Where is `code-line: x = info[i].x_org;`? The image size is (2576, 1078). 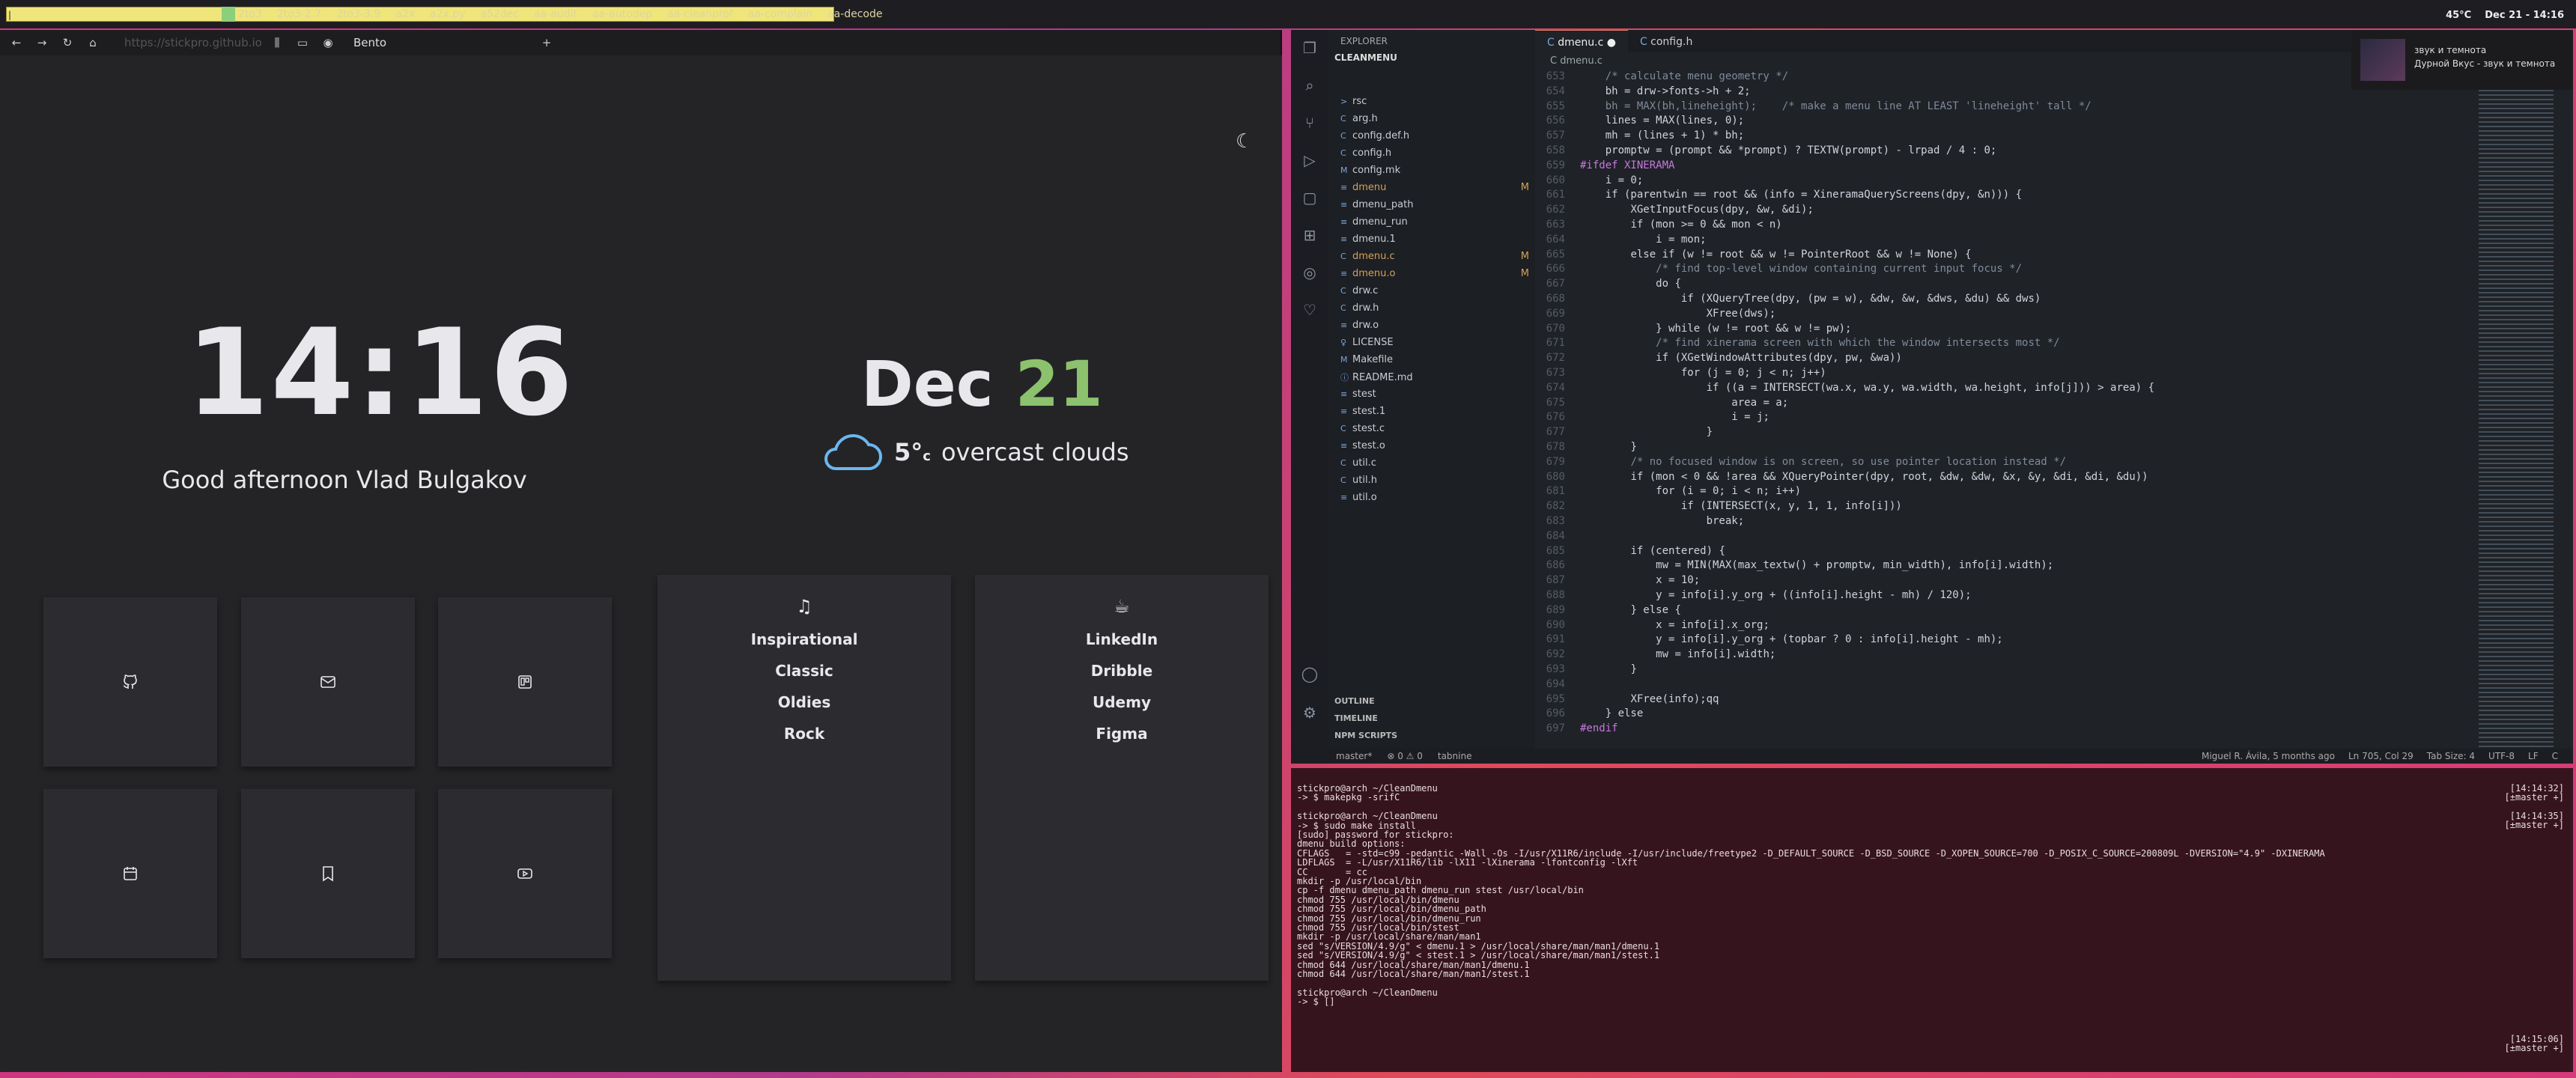 code-line: x = info[i].x_org; is located at coordinates (1675, 625).